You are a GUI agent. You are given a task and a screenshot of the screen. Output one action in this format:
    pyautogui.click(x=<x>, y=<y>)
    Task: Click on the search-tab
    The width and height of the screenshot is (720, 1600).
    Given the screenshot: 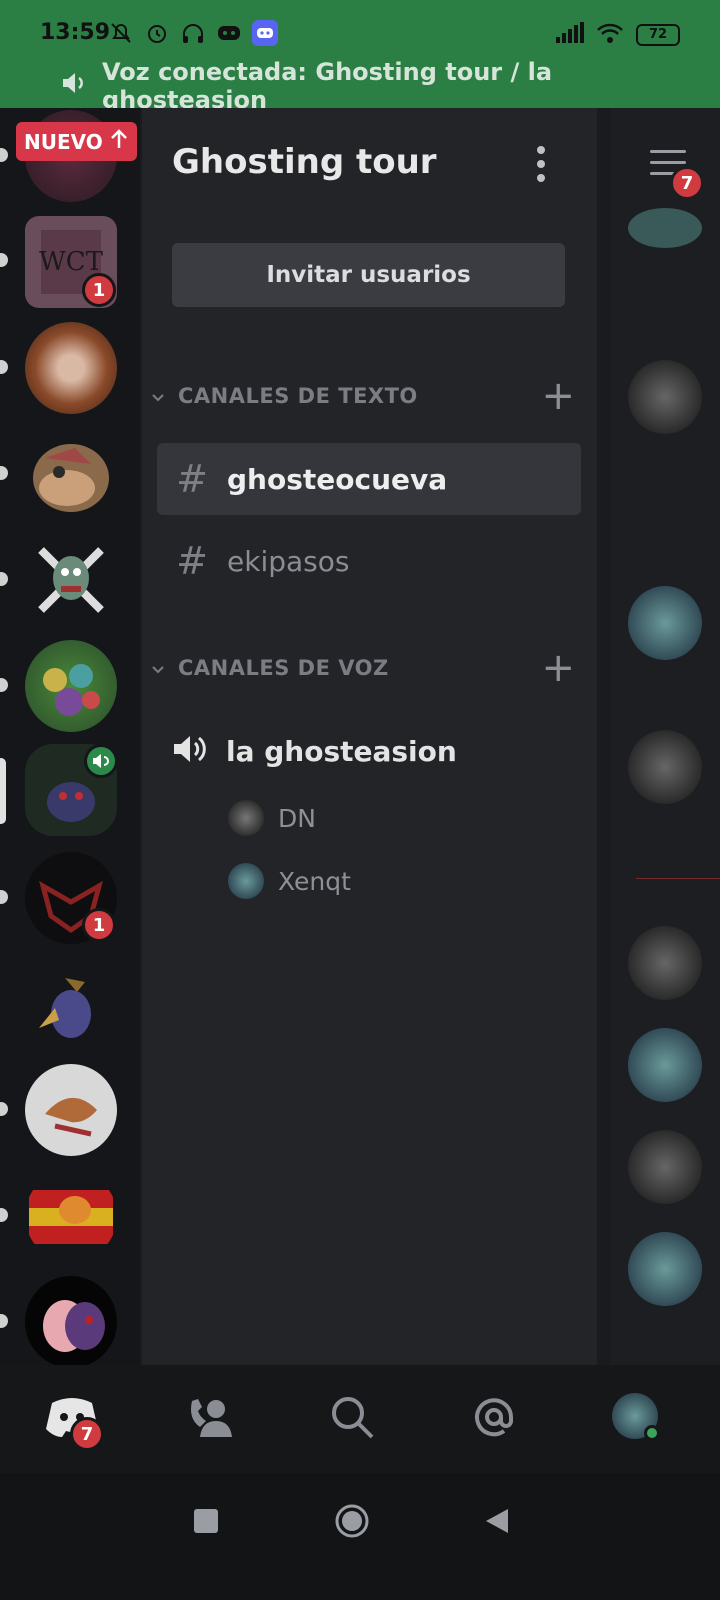 What is the action you would take?
    pyautogui.click(x=358, y=1421)
    